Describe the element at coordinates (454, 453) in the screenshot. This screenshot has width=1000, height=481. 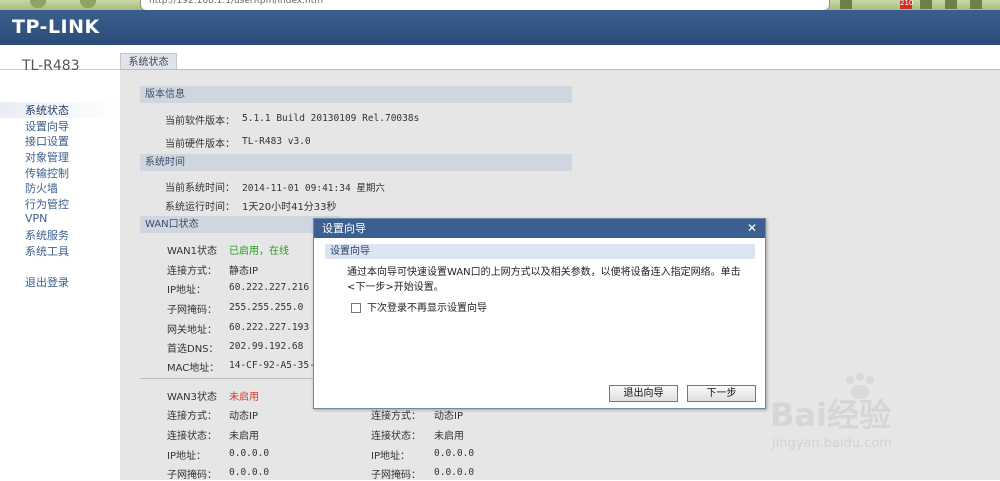
I see `wan4-ip-value: 0.0.0.0` at that location.